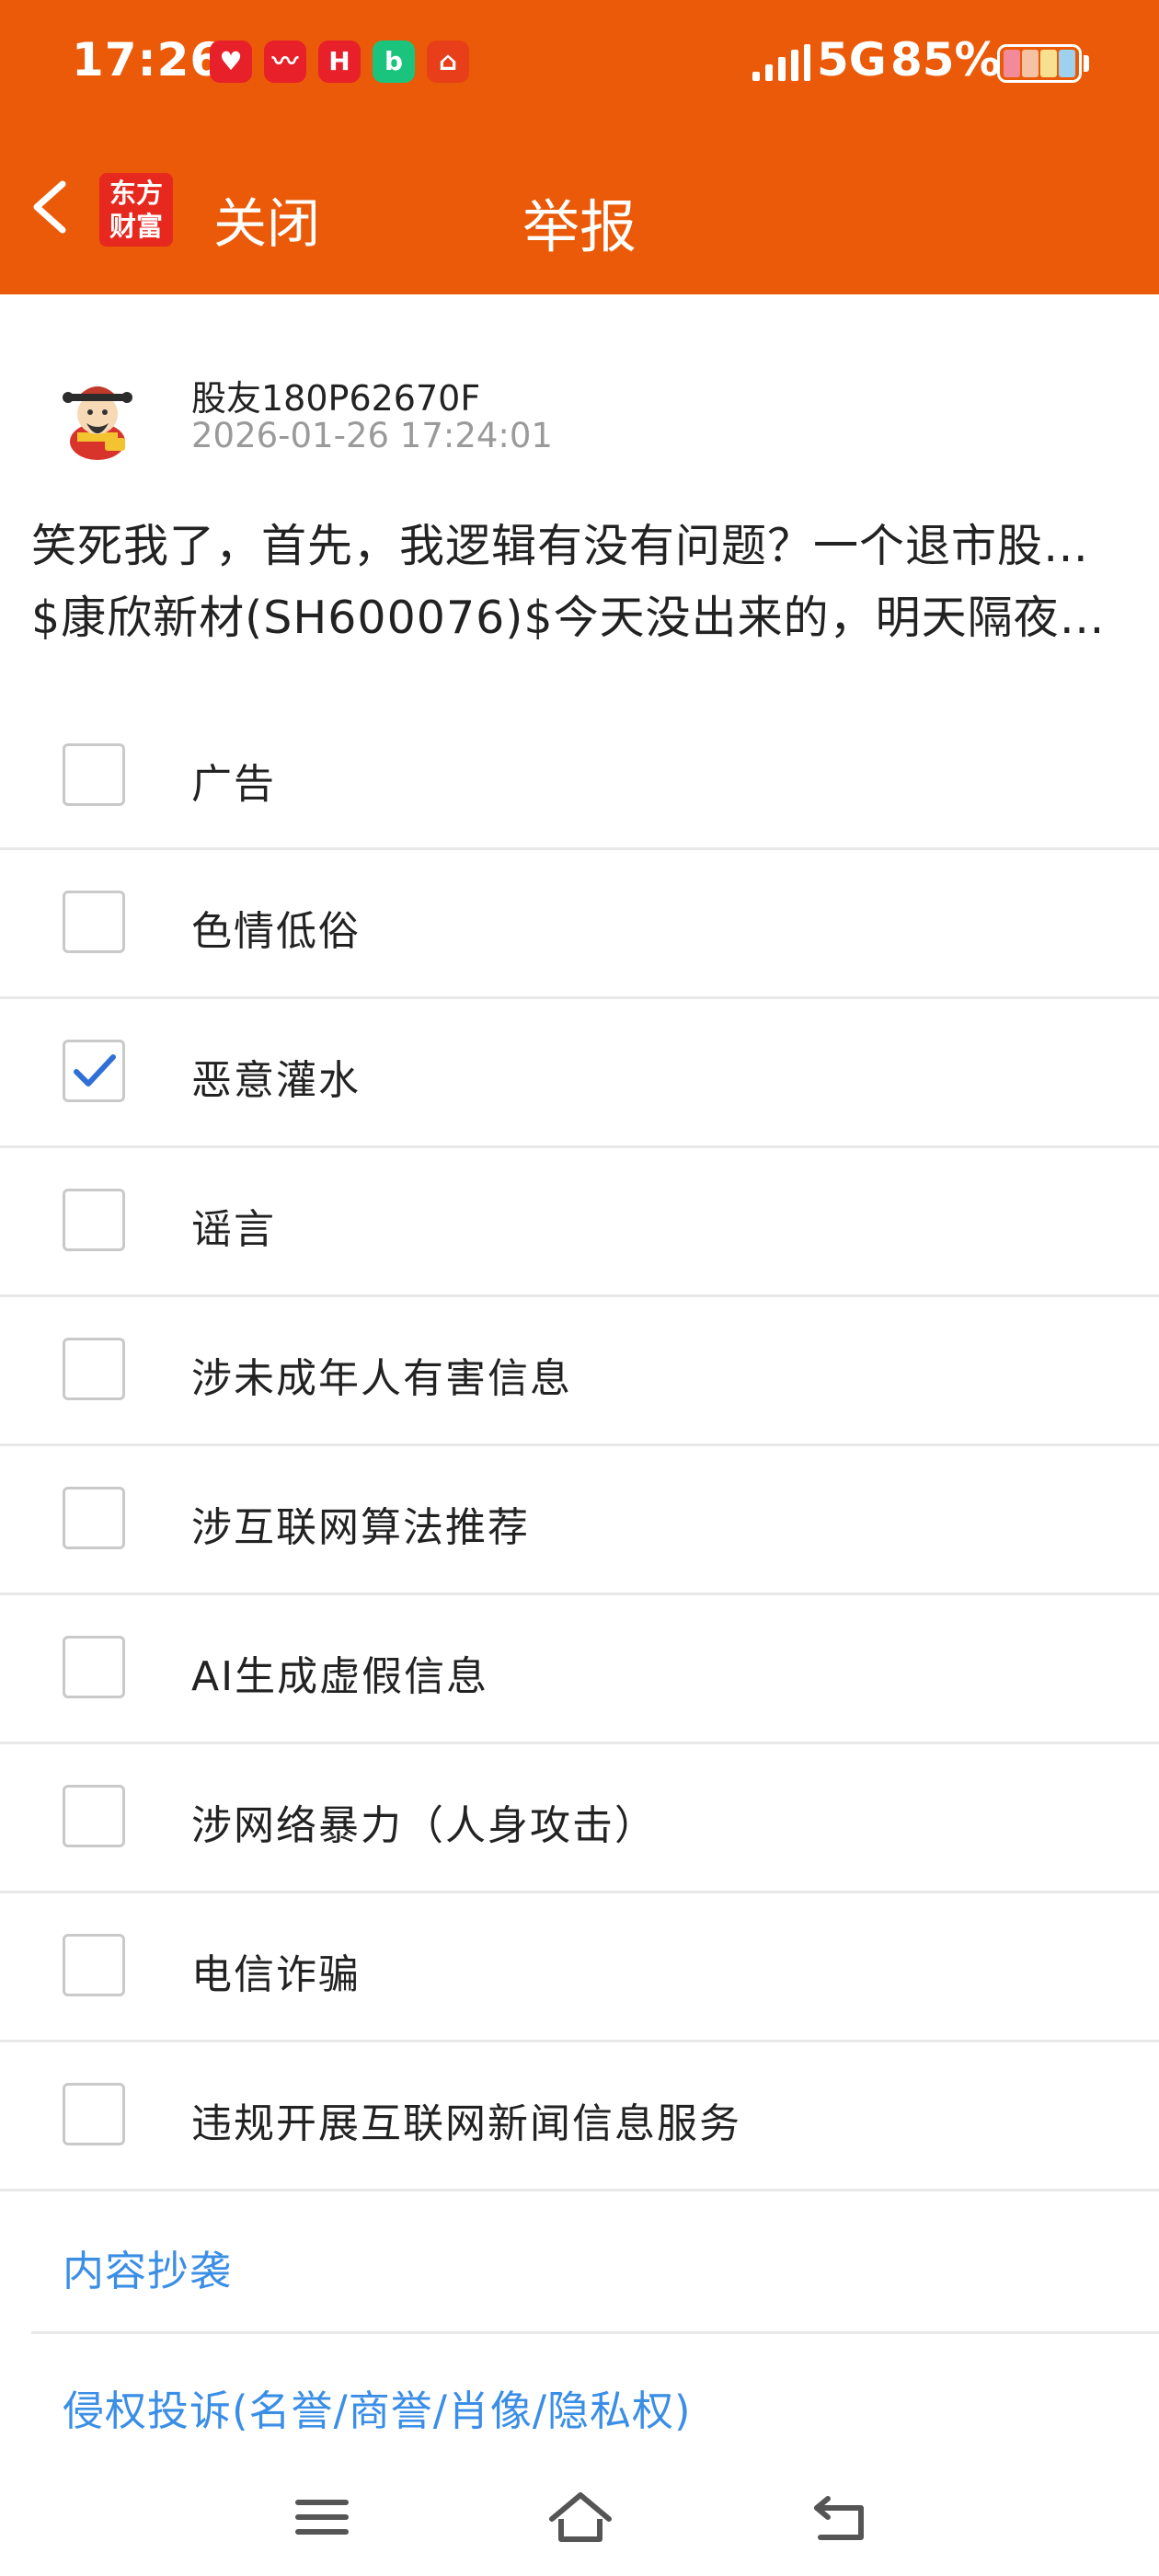 This screenshot has height=2576, width=1159. What do you see at coordinates (372, 435) in the screenshot?
I see `post-time: 2026-01-26 17:24:01` at bounding box center [372, 435].